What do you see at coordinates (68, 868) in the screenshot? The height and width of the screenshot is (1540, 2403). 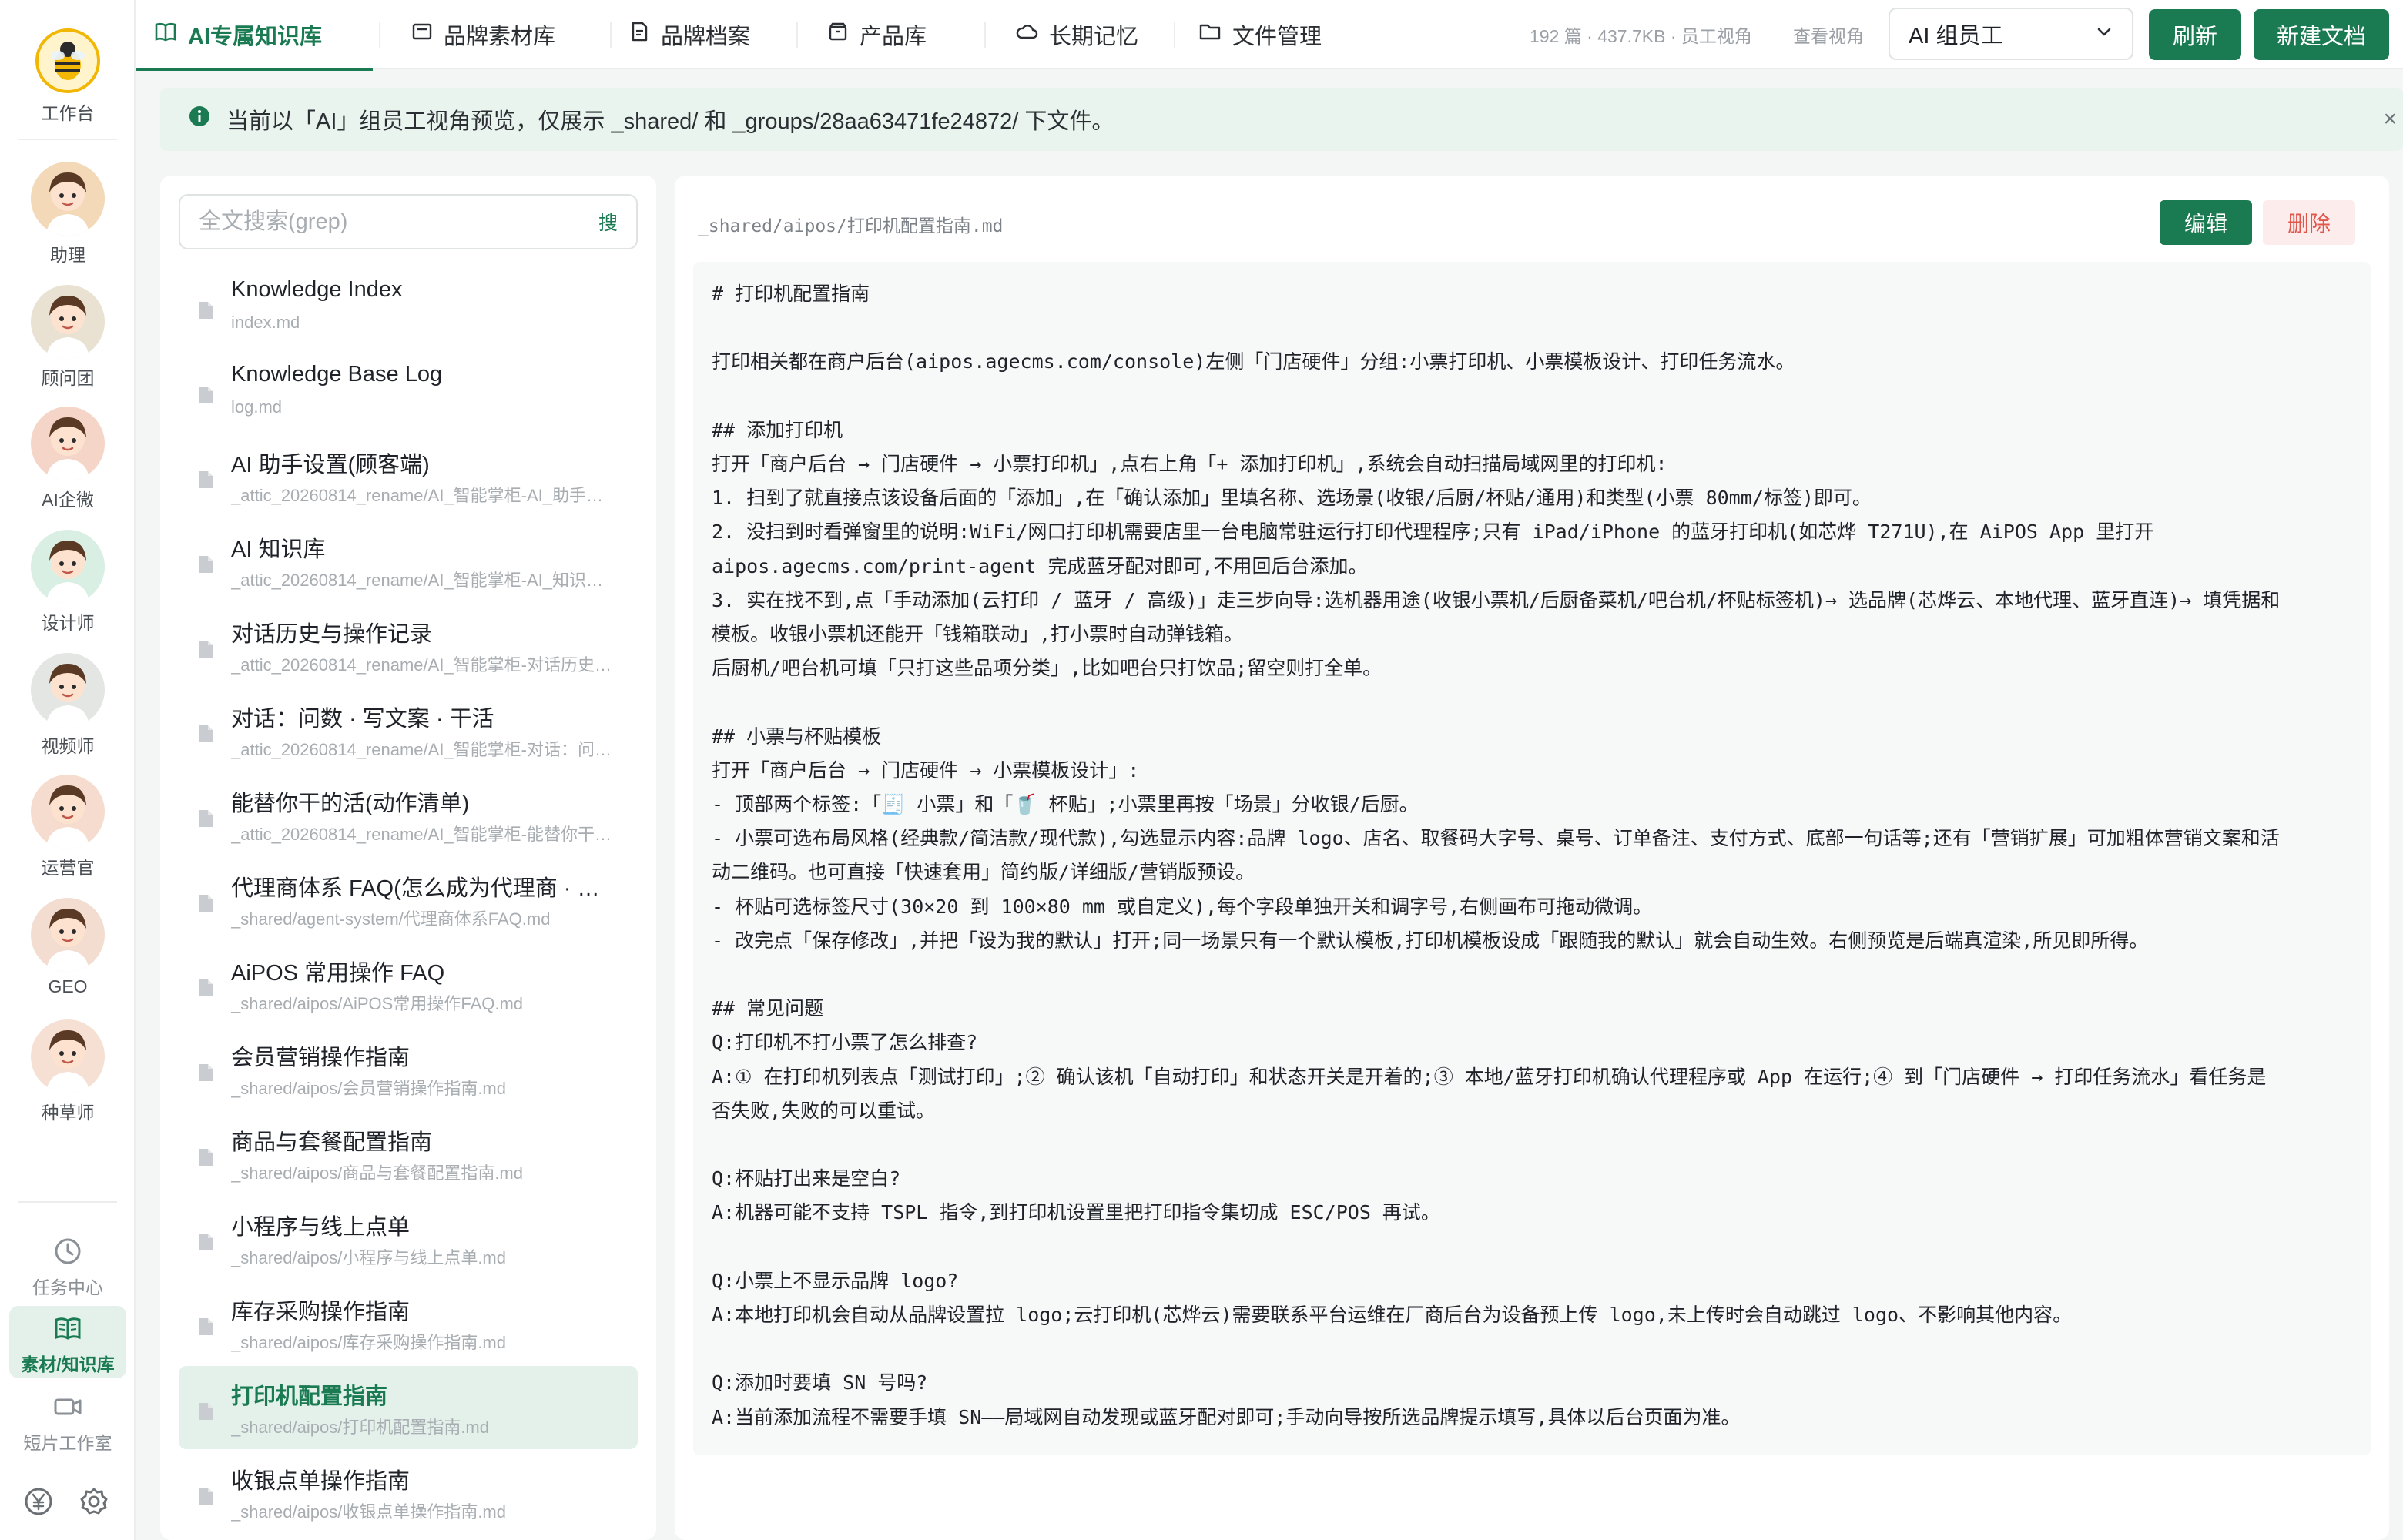 I see `agent-label: 运营官` at bounding box center [68, 868].